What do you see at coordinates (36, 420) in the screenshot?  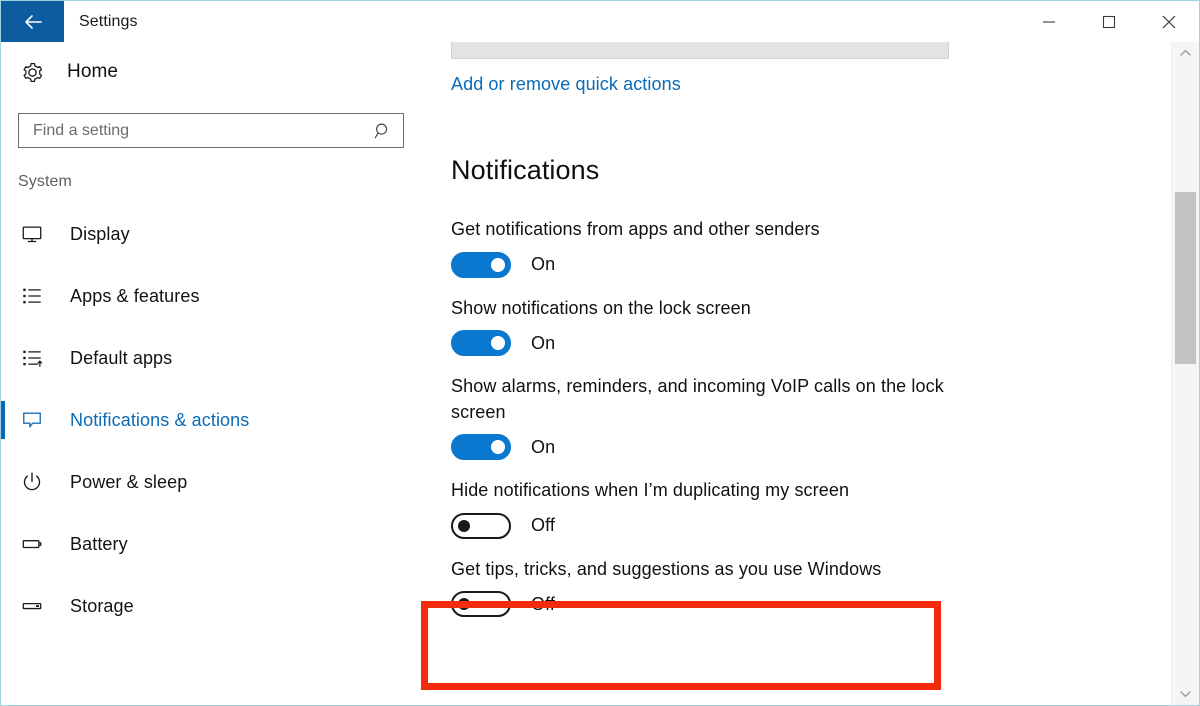 I see `notification-icon` at bounding box center [36, 420].